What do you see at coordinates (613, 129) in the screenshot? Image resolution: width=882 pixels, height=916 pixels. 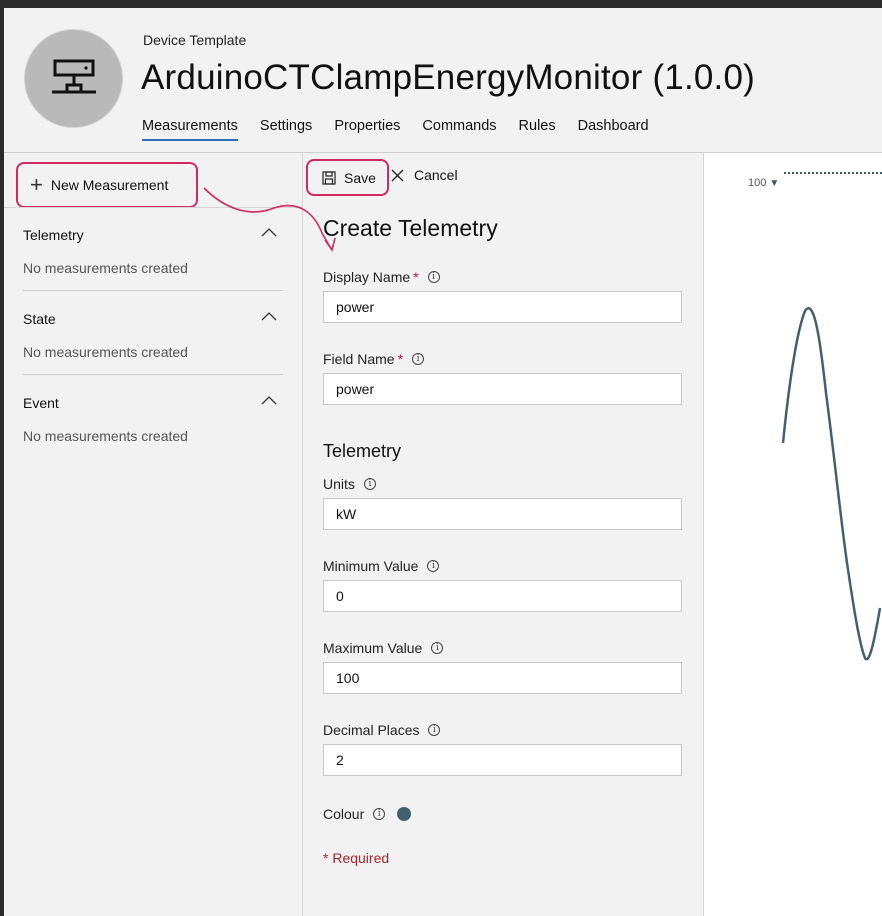 I see `tab-dashboard: Dashboard` at bounding box center [613, 129].